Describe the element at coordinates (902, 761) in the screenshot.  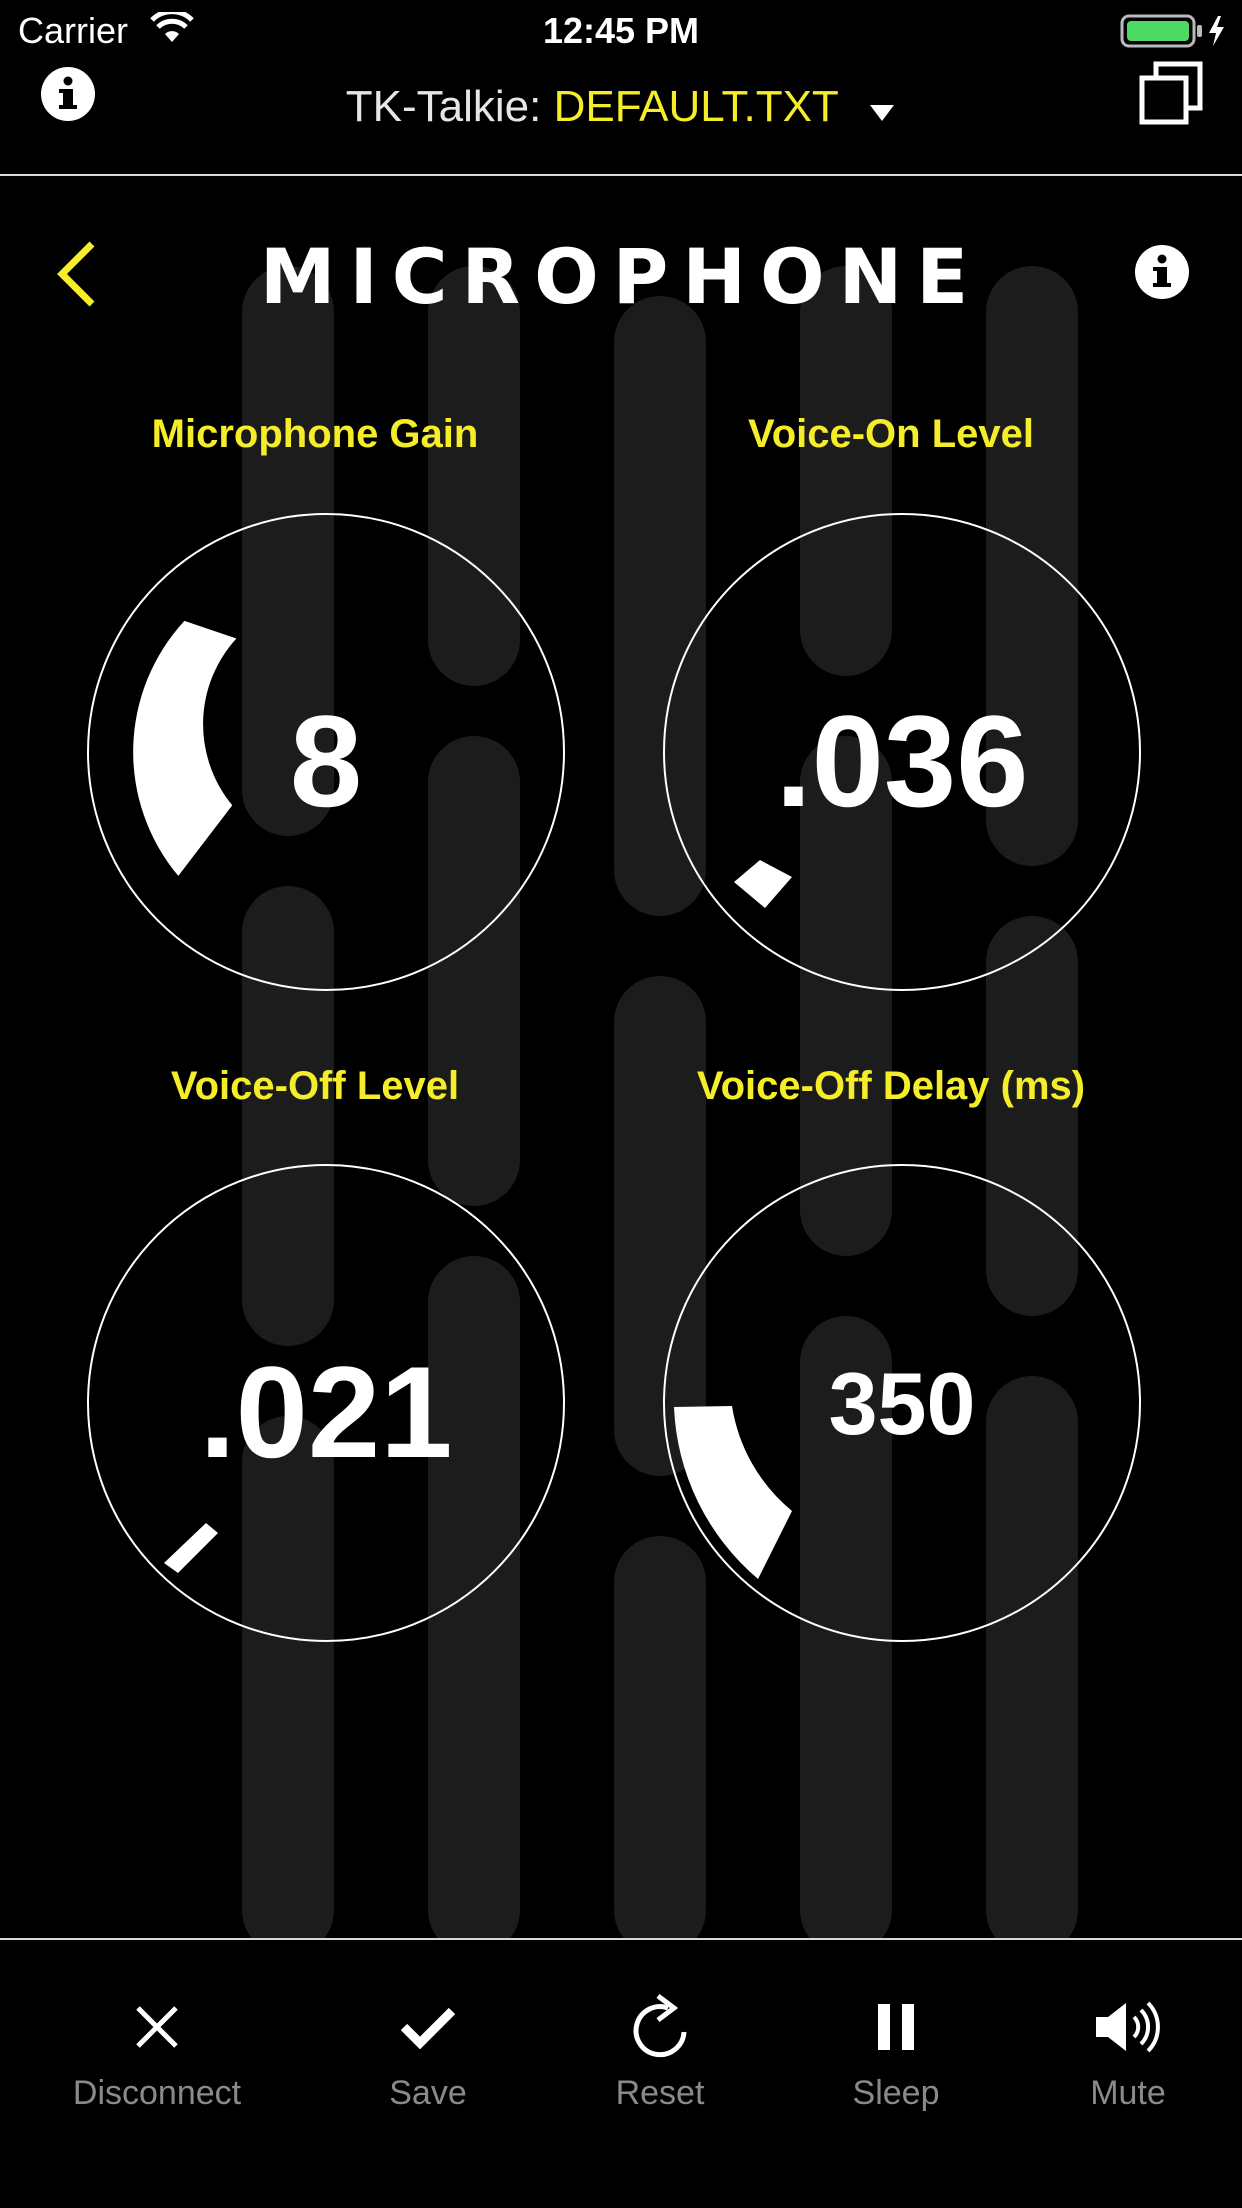
I see `voice-on-value: .036` at that location.